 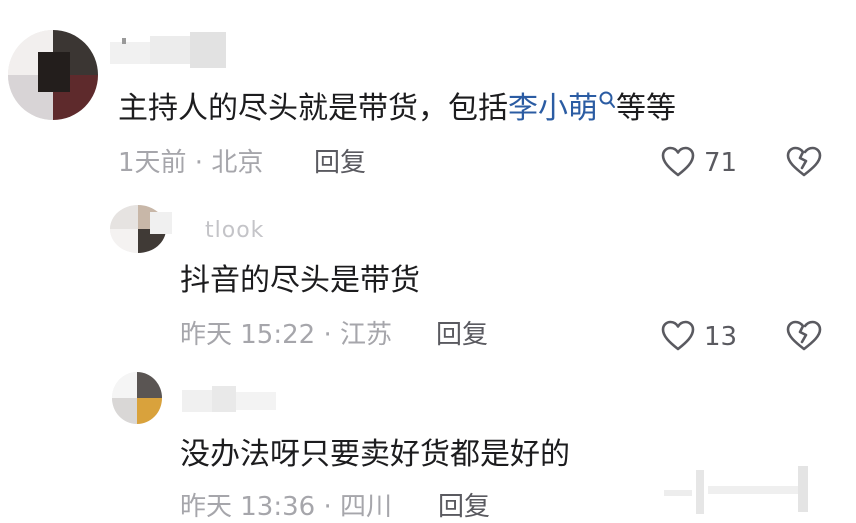 What do you see at coordinates (397, 108) in the screenshot?
I see `comment-text: 主持人的尽头就是带货，包括李小萌 等等` at bounding box center [397, 108].